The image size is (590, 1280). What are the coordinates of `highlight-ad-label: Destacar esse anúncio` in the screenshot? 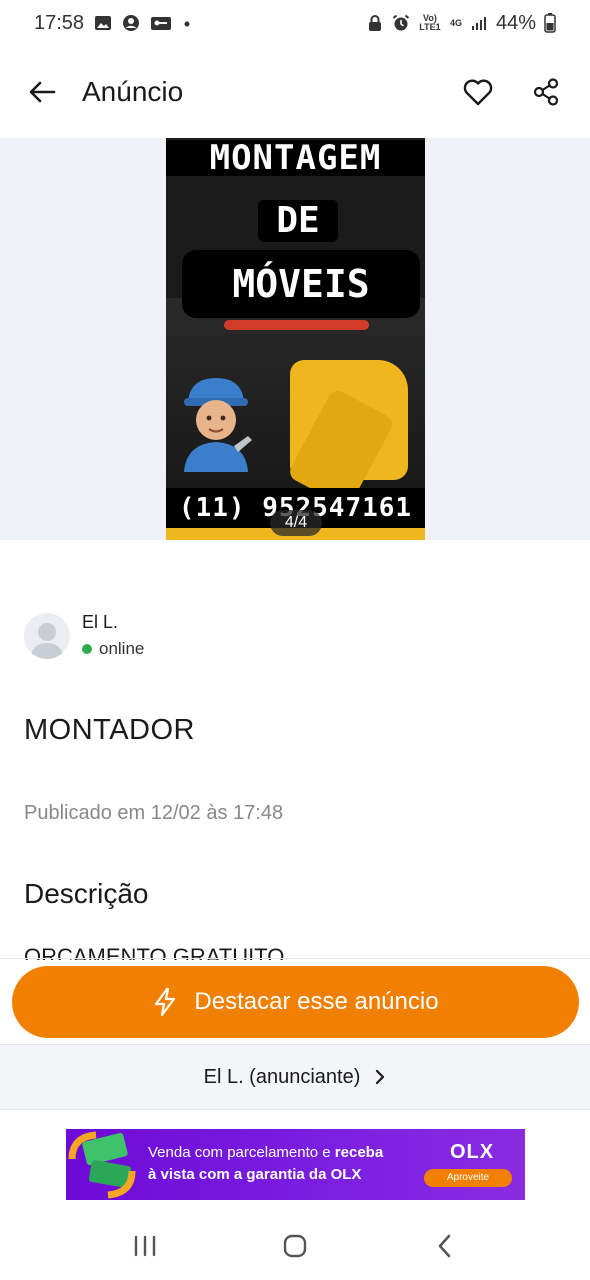 It's located at (316, 1001).